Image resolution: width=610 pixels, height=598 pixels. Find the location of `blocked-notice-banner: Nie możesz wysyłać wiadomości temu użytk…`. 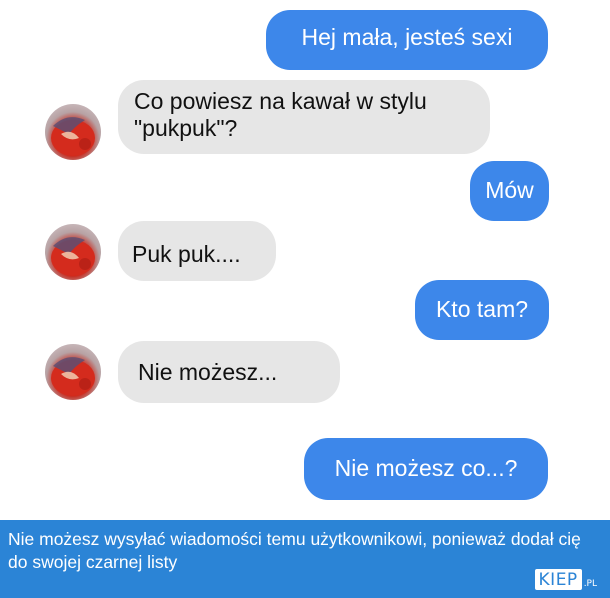

blocked-notice-banner: Nie możesz wysyłać wiadomości temu użytk… is located at coordinates (305, 559).